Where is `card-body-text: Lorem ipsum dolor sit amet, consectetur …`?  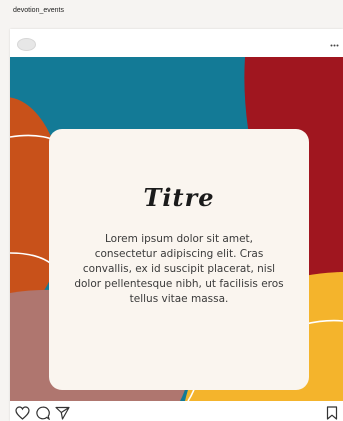 card-body-text: Lorem ipsum dolor sit amet, consectetur … is located at coordinates (179, 269).